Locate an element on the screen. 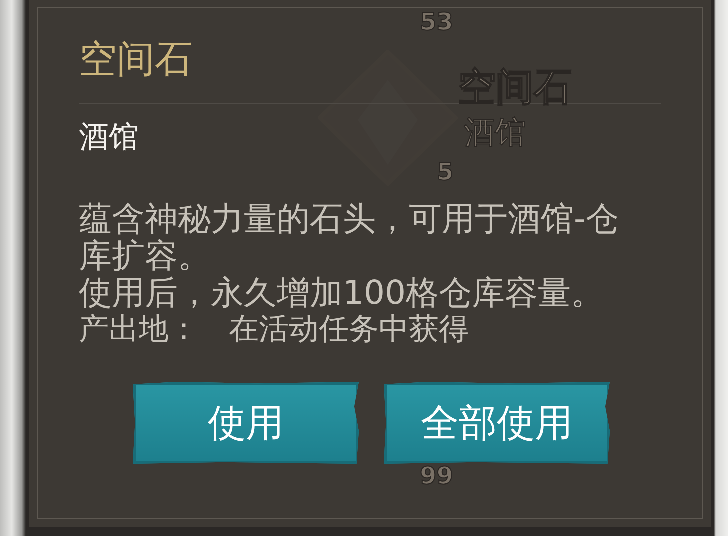 Image resolution: width=728 pixels, height=536 pixels. item-location: 酒馆 is located at coordinates (109, 138).